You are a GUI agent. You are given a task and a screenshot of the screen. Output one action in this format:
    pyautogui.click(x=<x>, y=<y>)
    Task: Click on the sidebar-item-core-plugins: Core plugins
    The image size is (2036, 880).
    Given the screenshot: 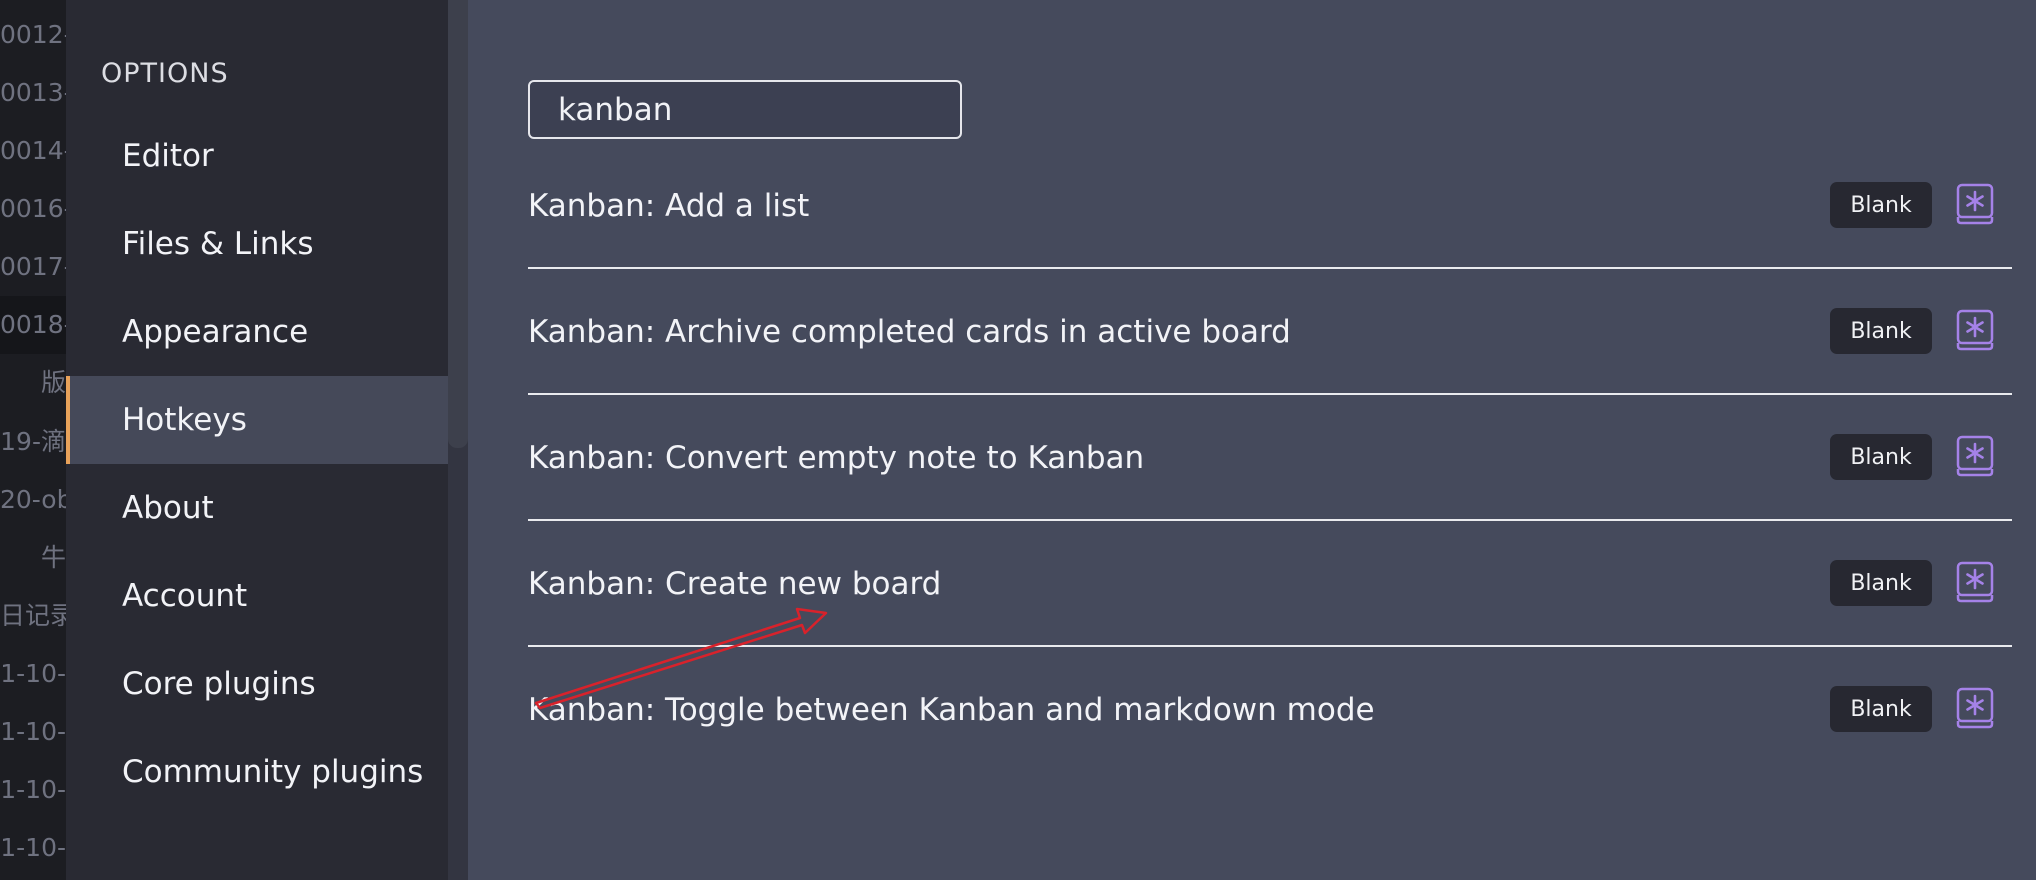 What is the action you would take?
    pyautogui.click(x=257, y=684)
    